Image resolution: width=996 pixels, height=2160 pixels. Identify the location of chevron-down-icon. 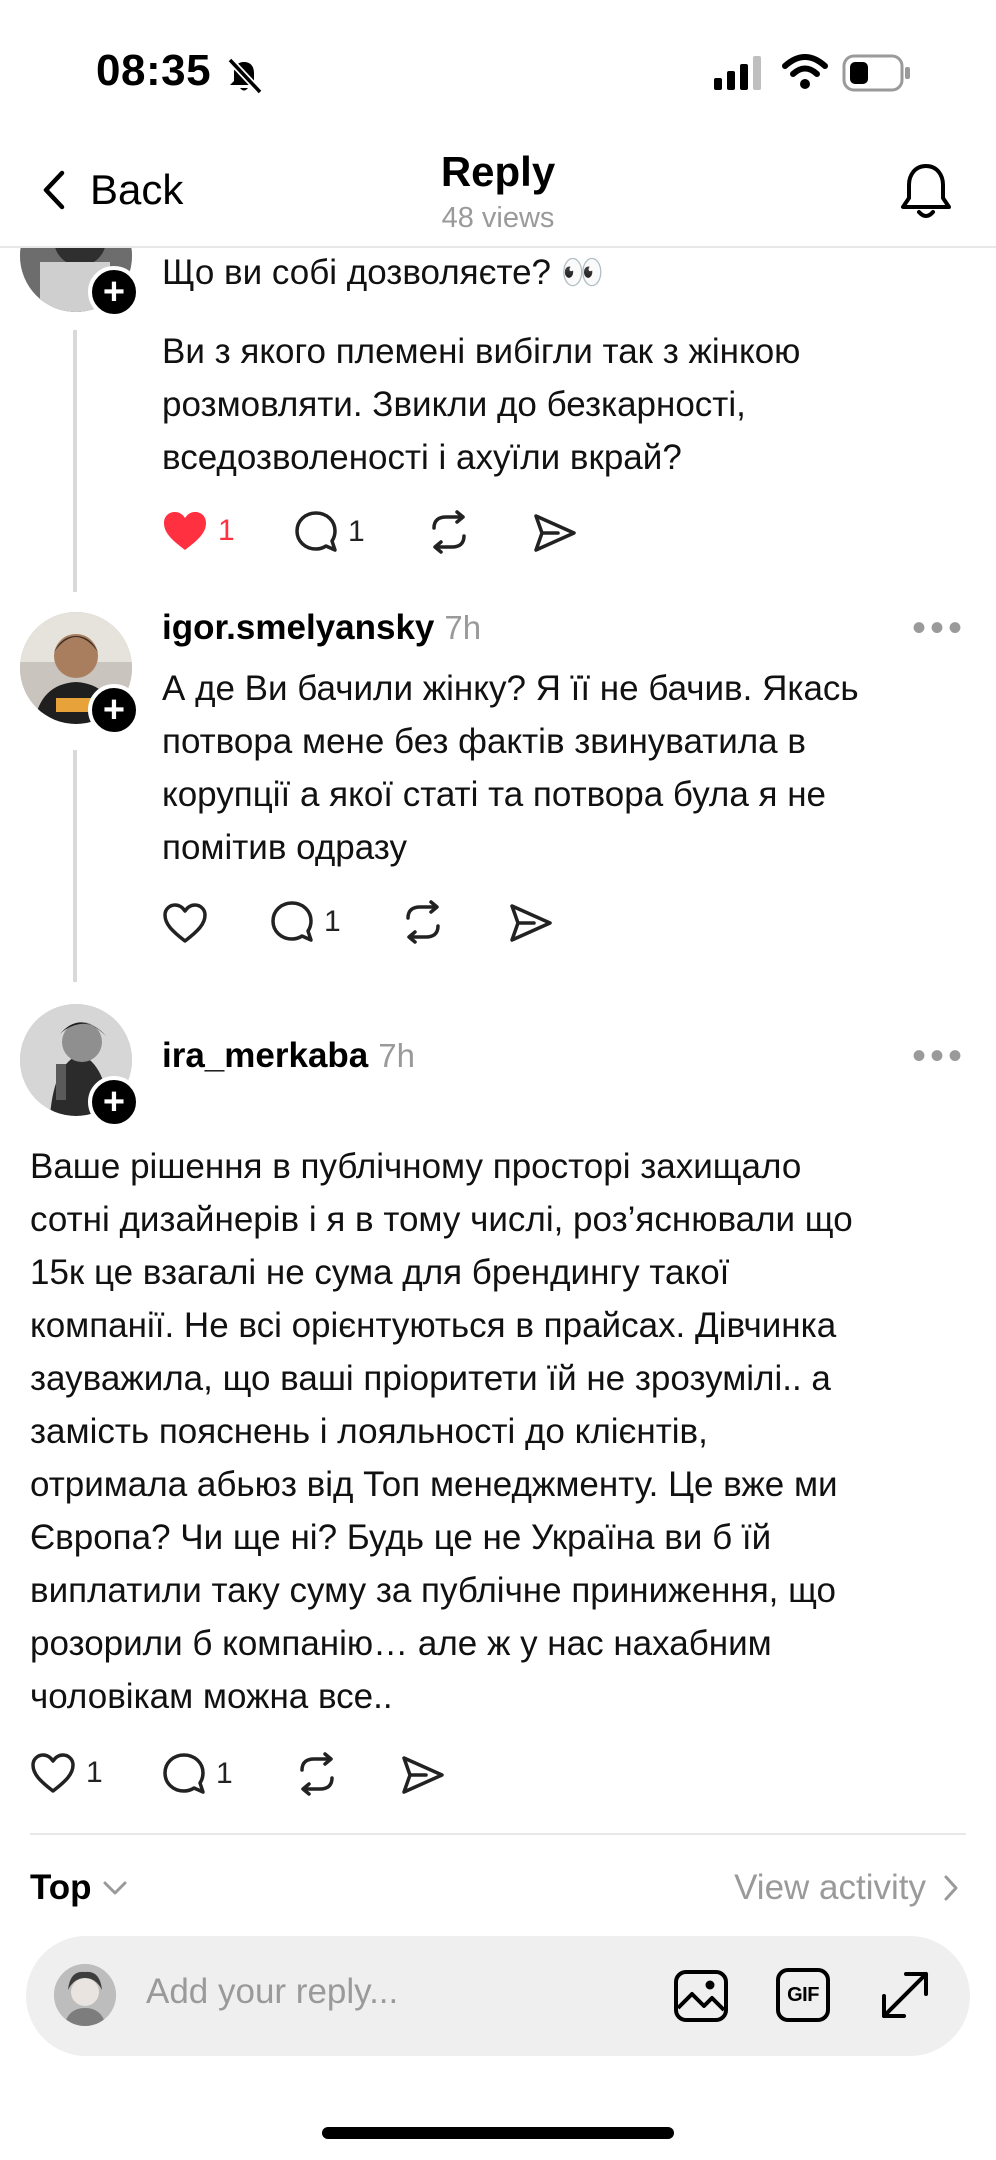
(115, 1888).